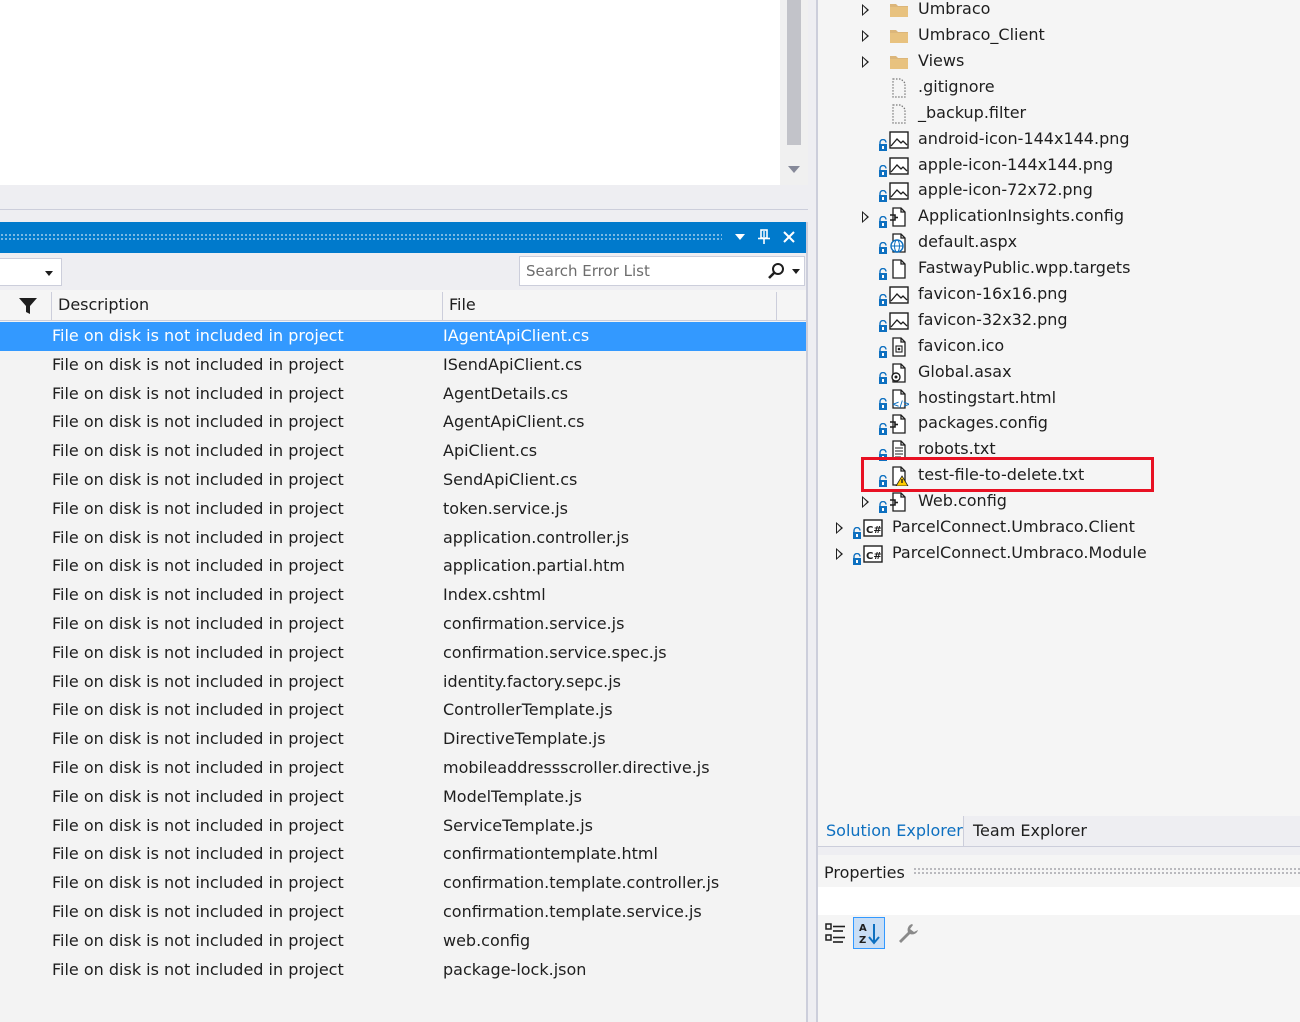  What do you see at coordinates (1059, 62) in the screenshot?
I see `tree-item: Views` at bounding box center [1059, 62].